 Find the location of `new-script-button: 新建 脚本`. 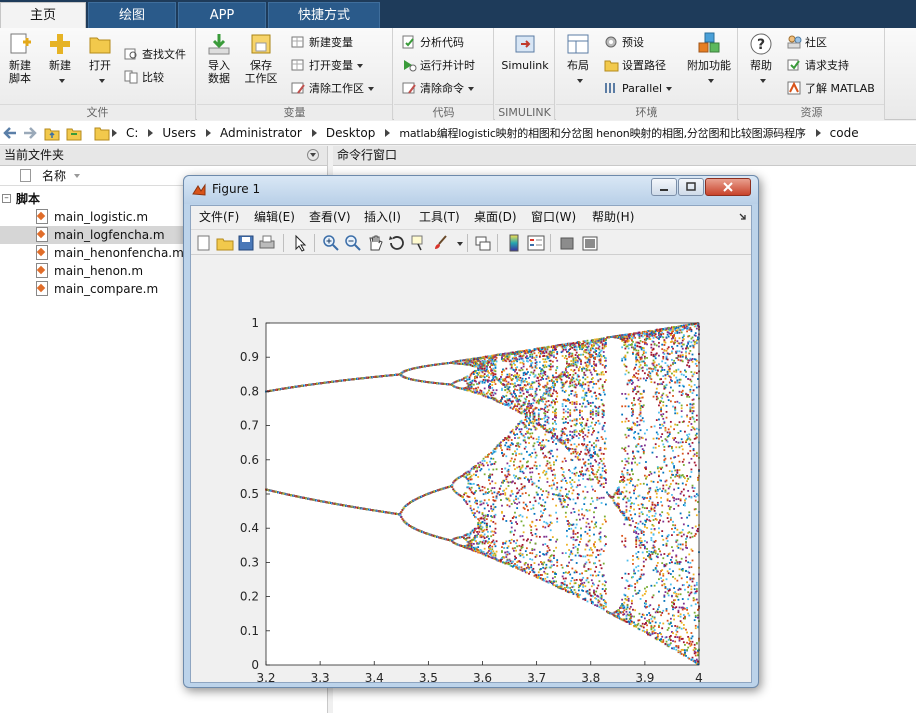

new-script-button: 新建 脚本 is located at coordinates (20, 58).